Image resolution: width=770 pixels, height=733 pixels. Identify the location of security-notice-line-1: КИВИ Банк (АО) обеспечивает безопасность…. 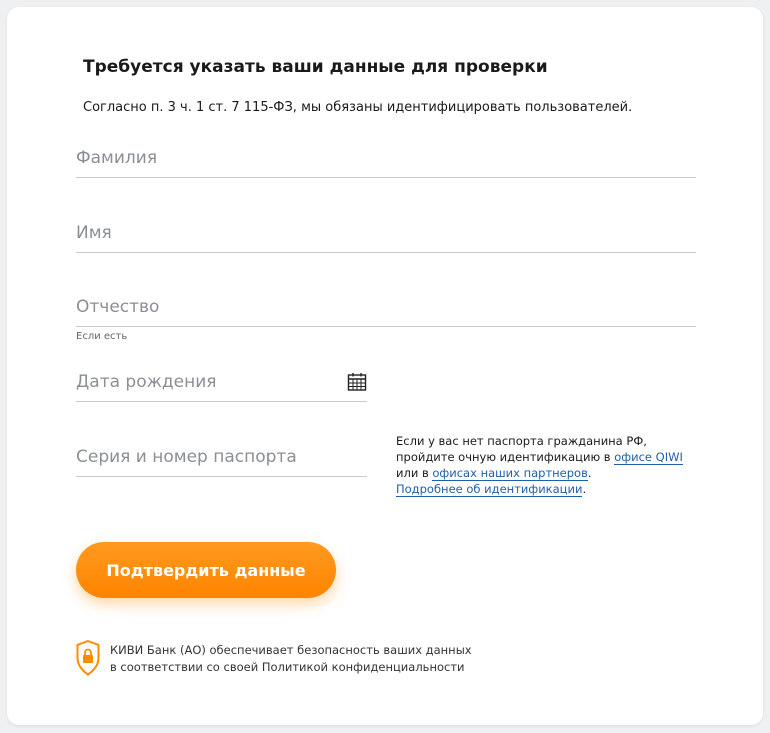
(291, 650).